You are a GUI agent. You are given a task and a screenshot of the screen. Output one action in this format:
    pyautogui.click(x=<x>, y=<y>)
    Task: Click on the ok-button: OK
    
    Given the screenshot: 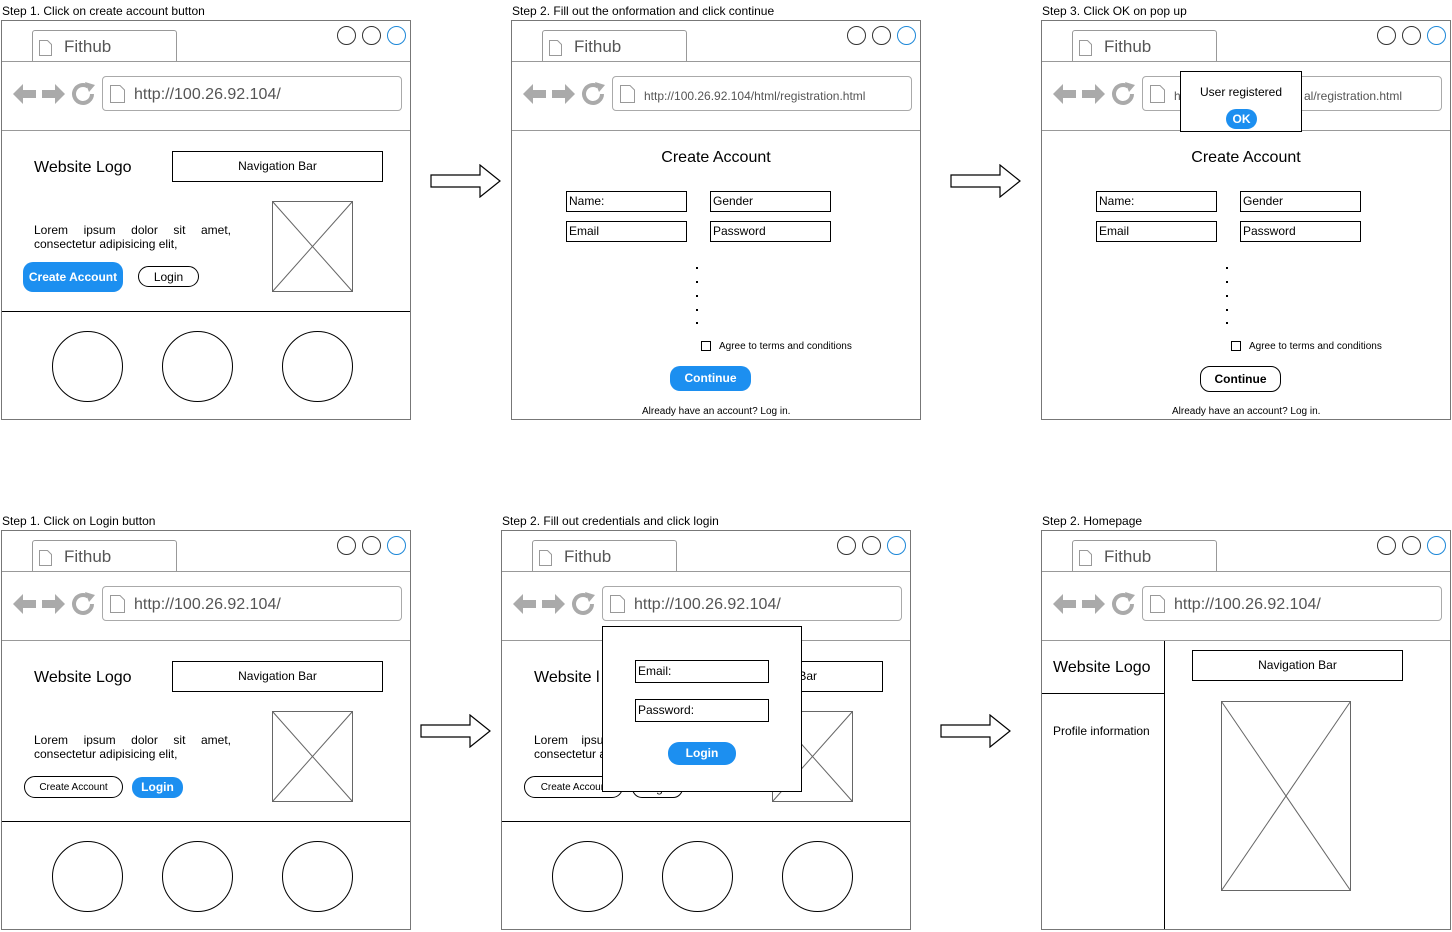 What is the action you would take?
    pyautogui.click(x=1241, y=119)
    